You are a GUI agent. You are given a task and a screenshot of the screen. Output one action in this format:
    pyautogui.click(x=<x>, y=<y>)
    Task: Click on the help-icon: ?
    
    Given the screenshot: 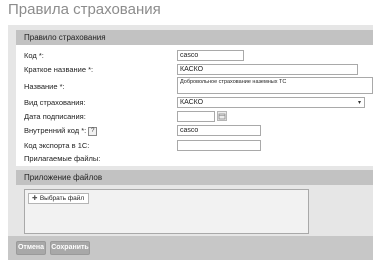 What is the action you would take?
    pyautogui.click(x=93, y=131)
    